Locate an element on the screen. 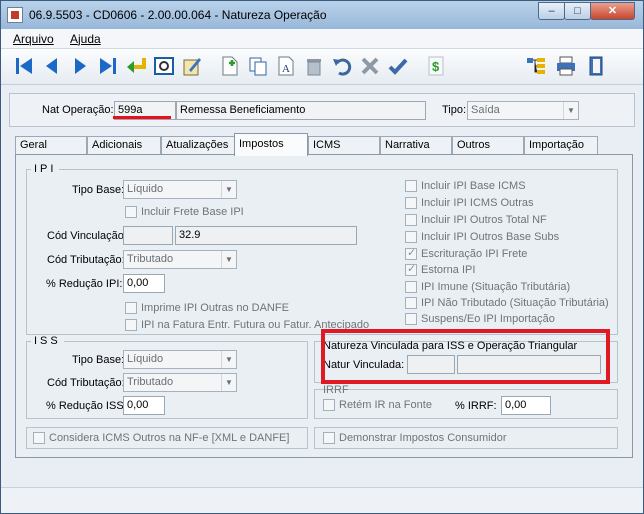 Image resolution: width=644 pixels, height=514 pixels. ipi-cod-vinc-label: Cód Vinculação: is located at coordinates (87, 236).